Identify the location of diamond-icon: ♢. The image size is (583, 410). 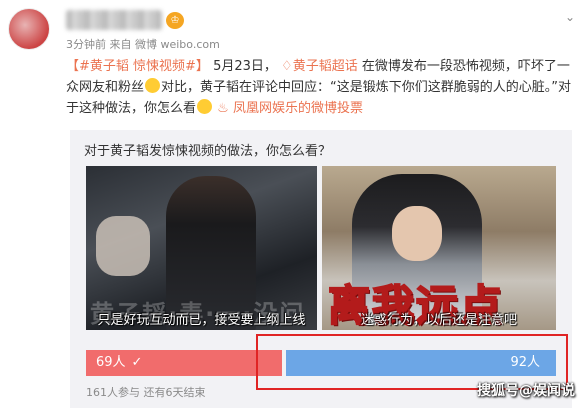
(287, 66).